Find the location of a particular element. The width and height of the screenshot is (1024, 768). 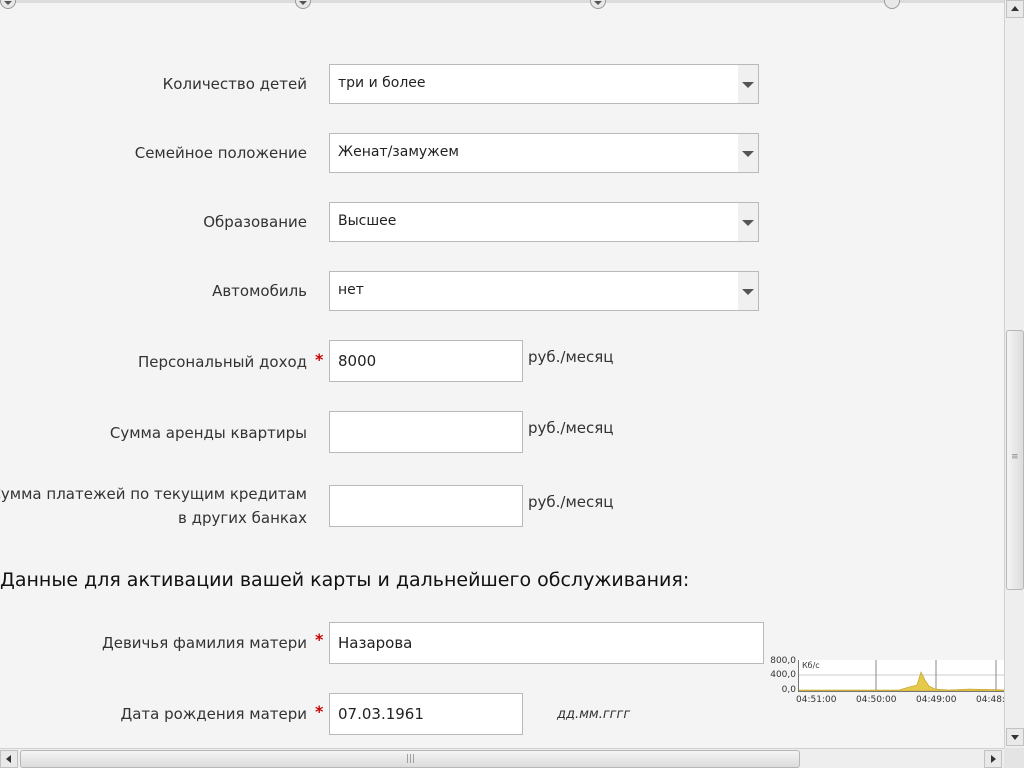

y-tick-label: 400,0 is located at coordinates (783, 675).